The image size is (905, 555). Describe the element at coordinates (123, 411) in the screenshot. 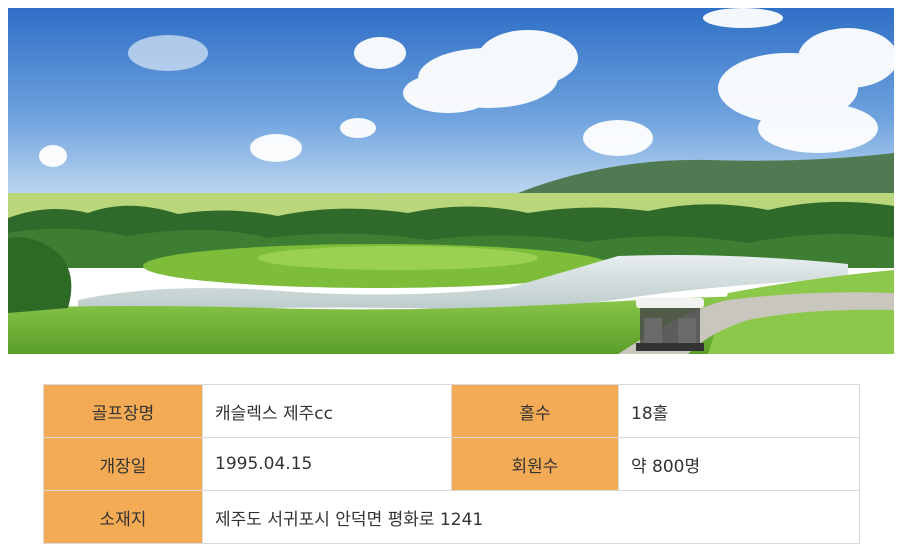

I see `course-name-label: 골프장명` at that location.